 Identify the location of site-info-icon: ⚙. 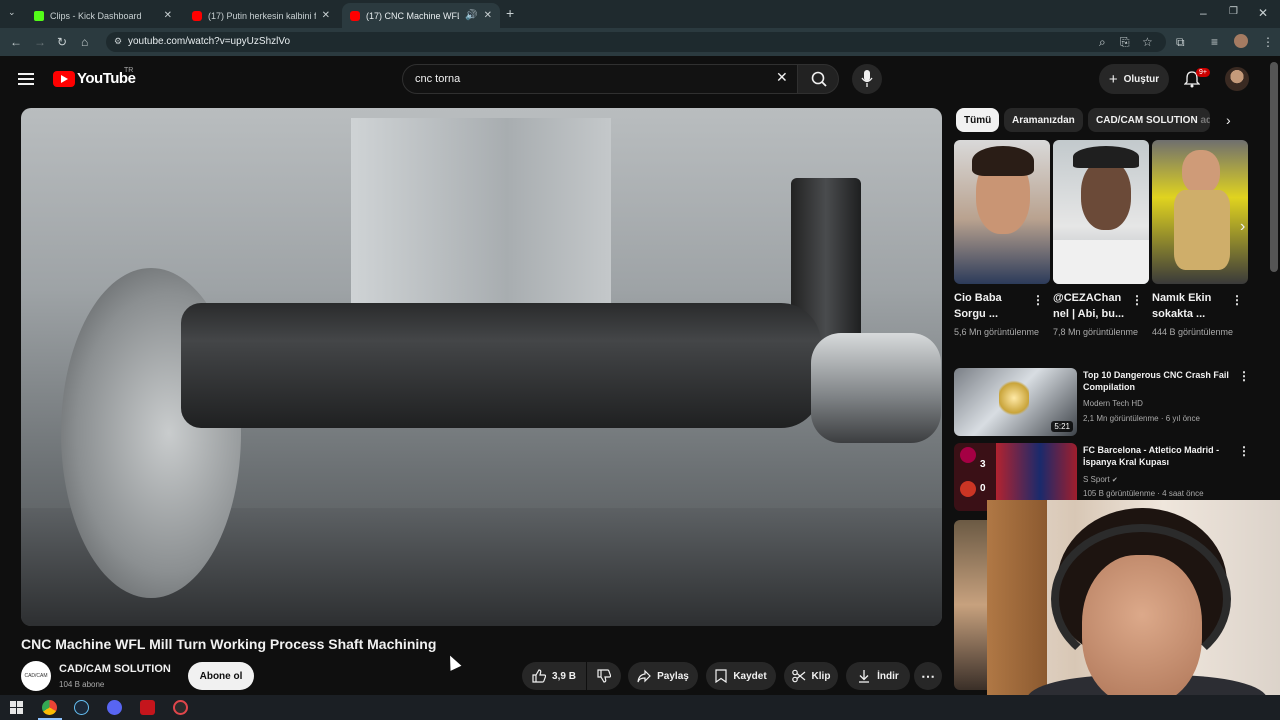
(118, 41).